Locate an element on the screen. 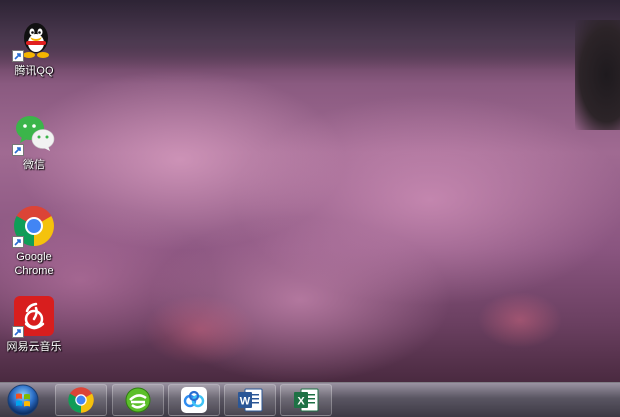  excel-icon: X is located at coordinates (306, 400).